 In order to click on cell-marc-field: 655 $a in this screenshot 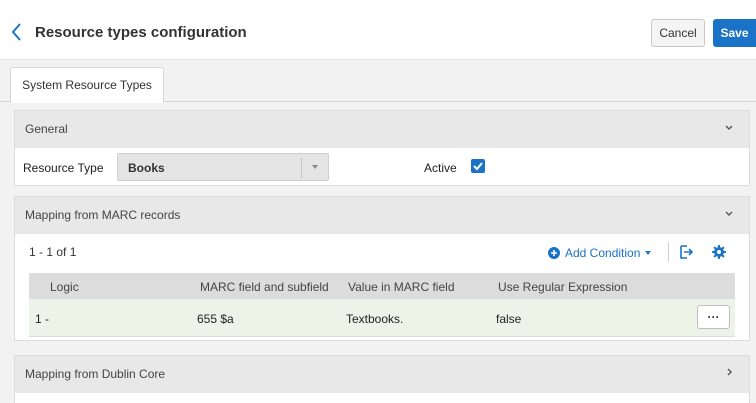, I will do `click(215, 319)`.